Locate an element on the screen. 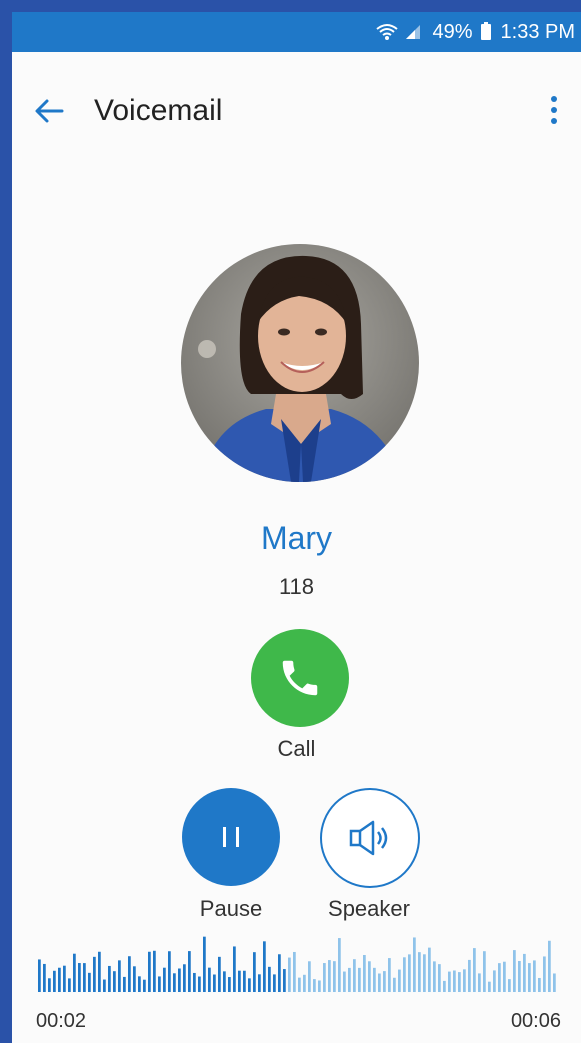 Image resolution: width=581 pixels, height=1043 pixels. pause-label: Pause is located at coordinates (231, 908).